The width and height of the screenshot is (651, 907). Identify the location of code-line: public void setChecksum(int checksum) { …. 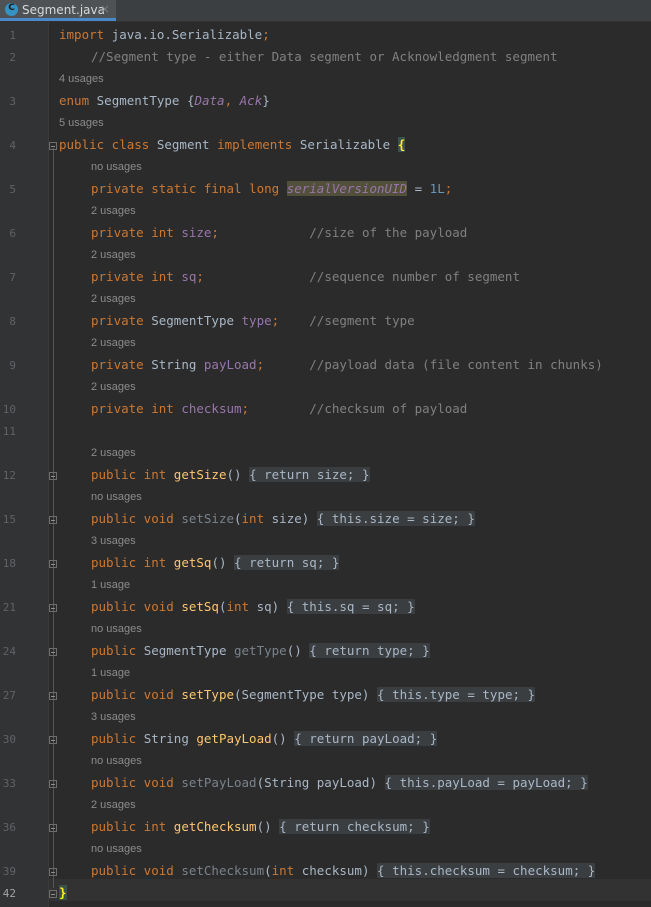
(343, 870).